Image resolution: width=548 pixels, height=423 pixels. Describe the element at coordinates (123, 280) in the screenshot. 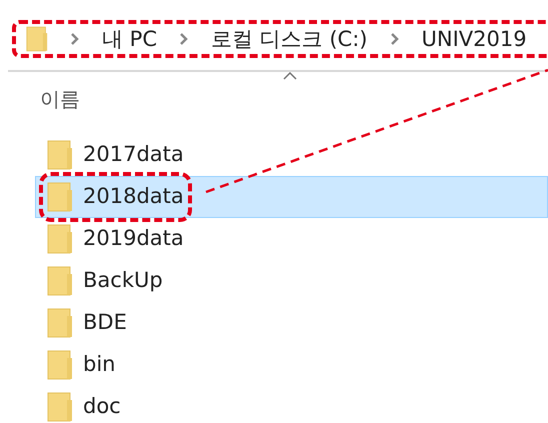

I see `folder-name: BackUp` at that location.